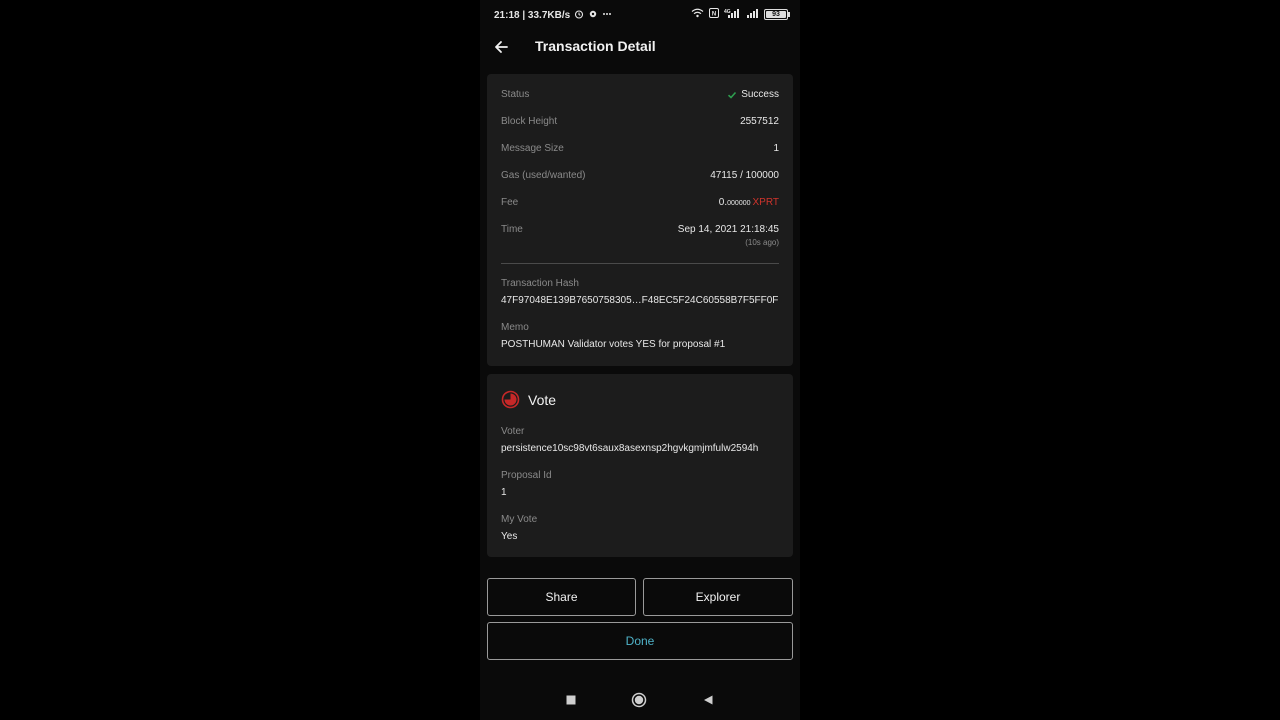  What do you see at coordinates (732, 14) in the screenshot?
I see `signal-icon: 4G` at bounding box center [732, 14].